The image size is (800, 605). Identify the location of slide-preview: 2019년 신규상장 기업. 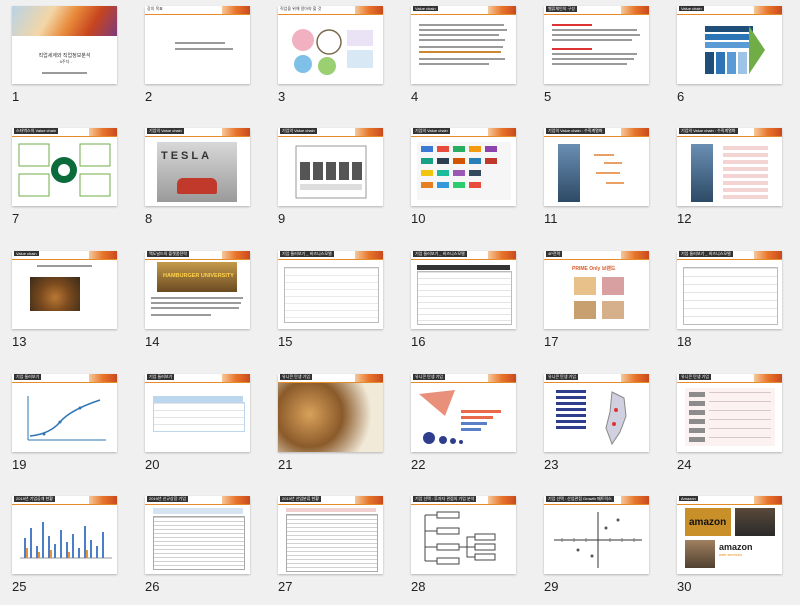
(197, 535).